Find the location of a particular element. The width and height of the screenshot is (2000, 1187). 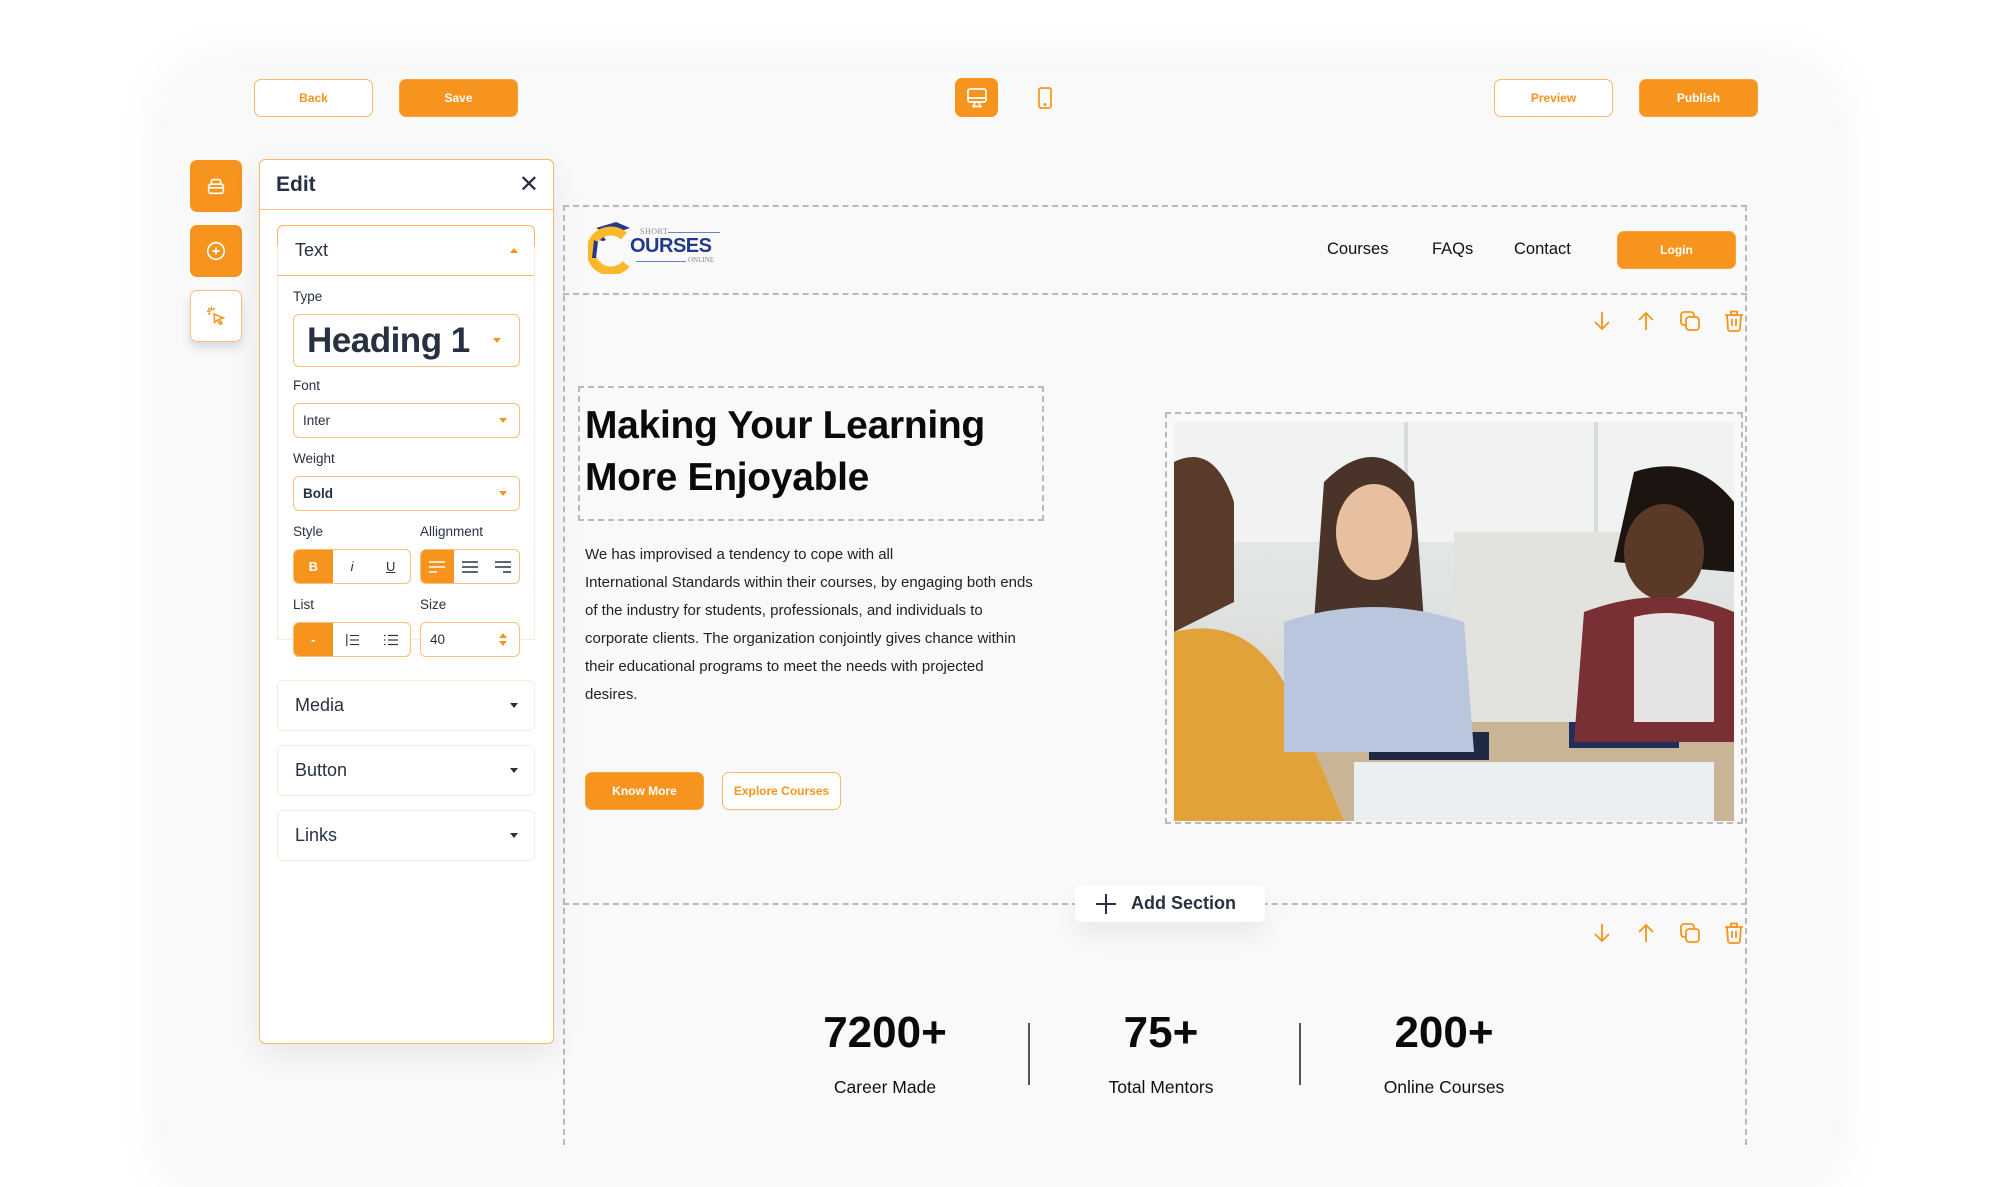

save-button: Save is located at coordinates (458, 98).